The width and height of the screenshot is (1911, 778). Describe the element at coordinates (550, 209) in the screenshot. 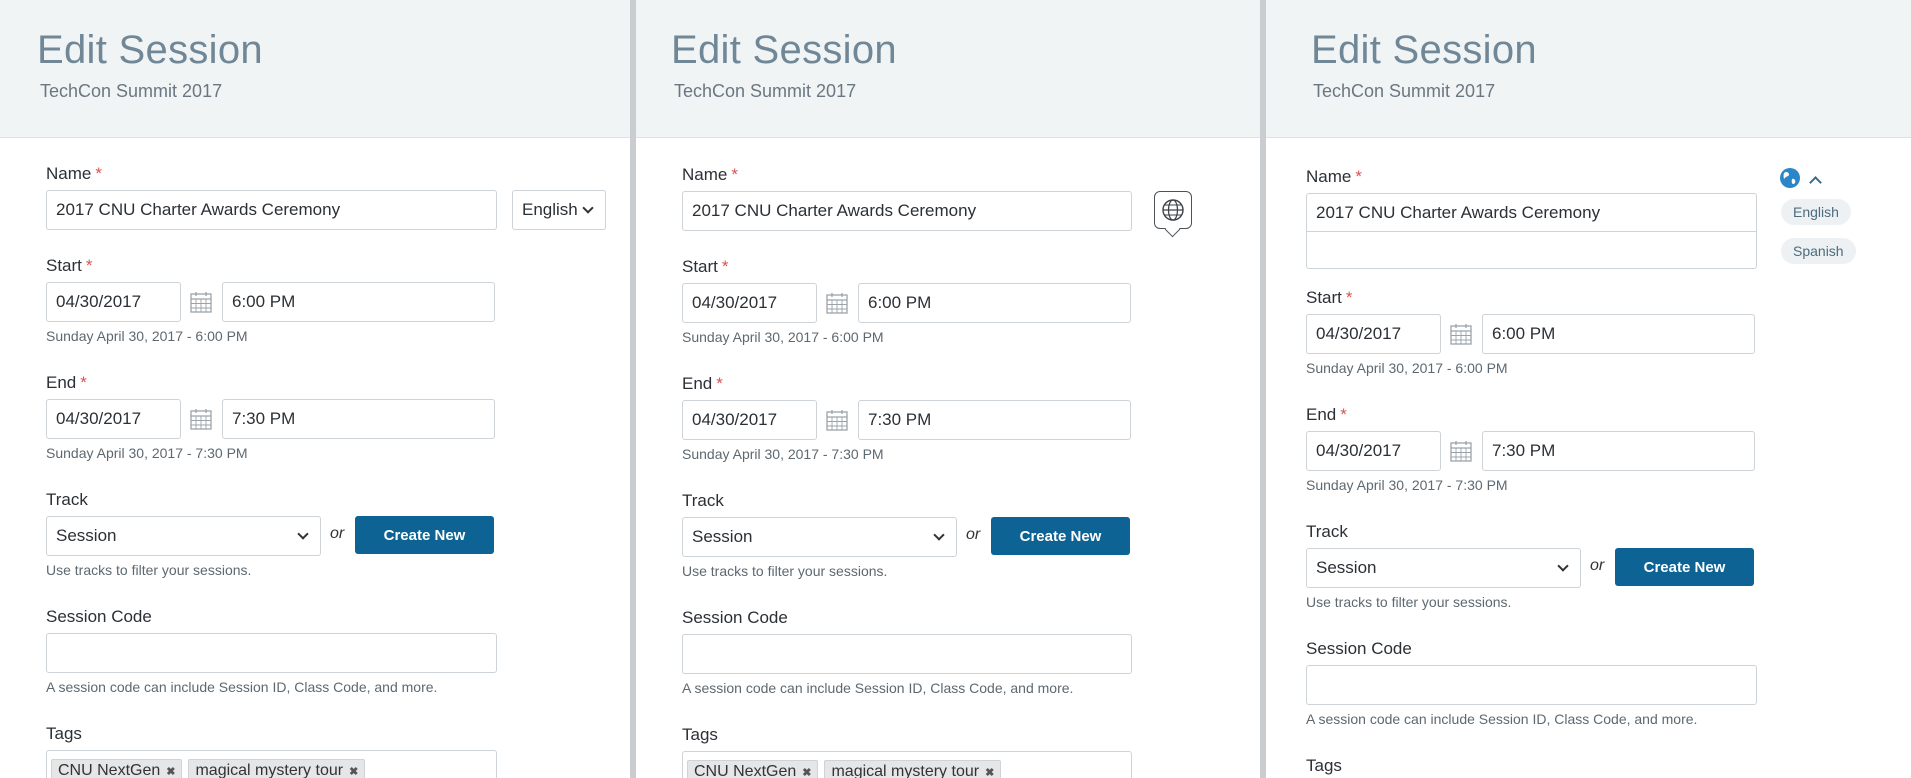

I see `language-select-value: English` at that location.